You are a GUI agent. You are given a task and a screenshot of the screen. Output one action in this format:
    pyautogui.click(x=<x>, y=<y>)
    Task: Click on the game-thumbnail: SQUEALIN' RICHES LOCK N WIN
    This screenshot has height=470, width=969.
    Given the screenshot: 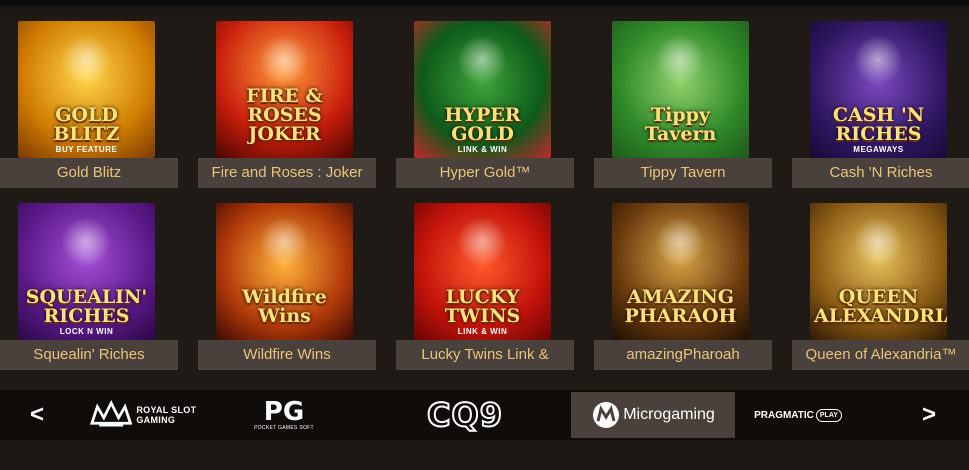 What is the action you would take?
    pyautogui.click(x=86, y=271)
    